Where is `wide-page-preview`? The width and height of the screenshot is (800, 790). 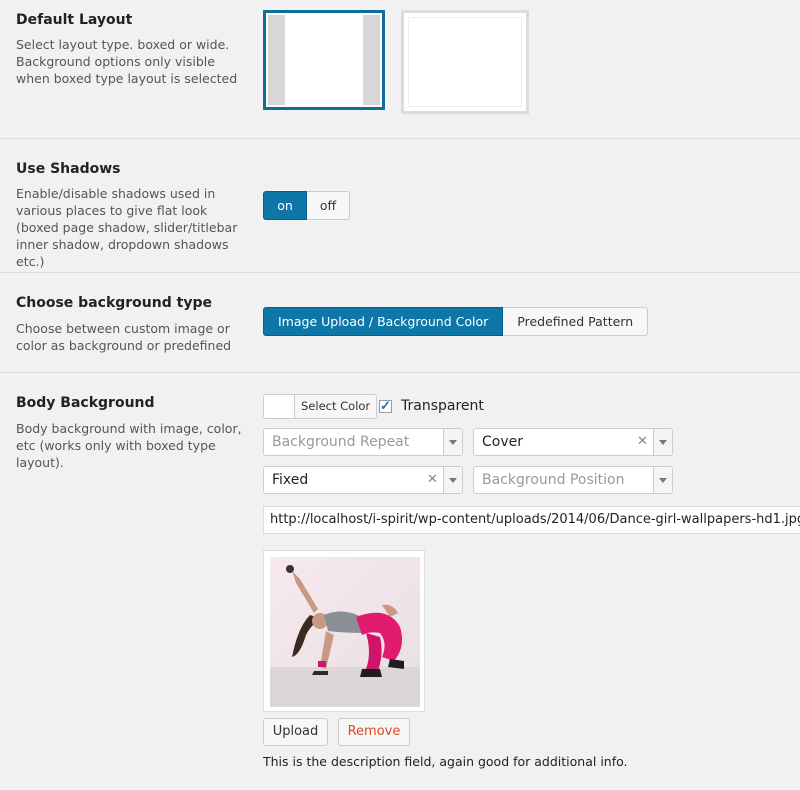
wide-page-preview is located at coordinates (465, 62).